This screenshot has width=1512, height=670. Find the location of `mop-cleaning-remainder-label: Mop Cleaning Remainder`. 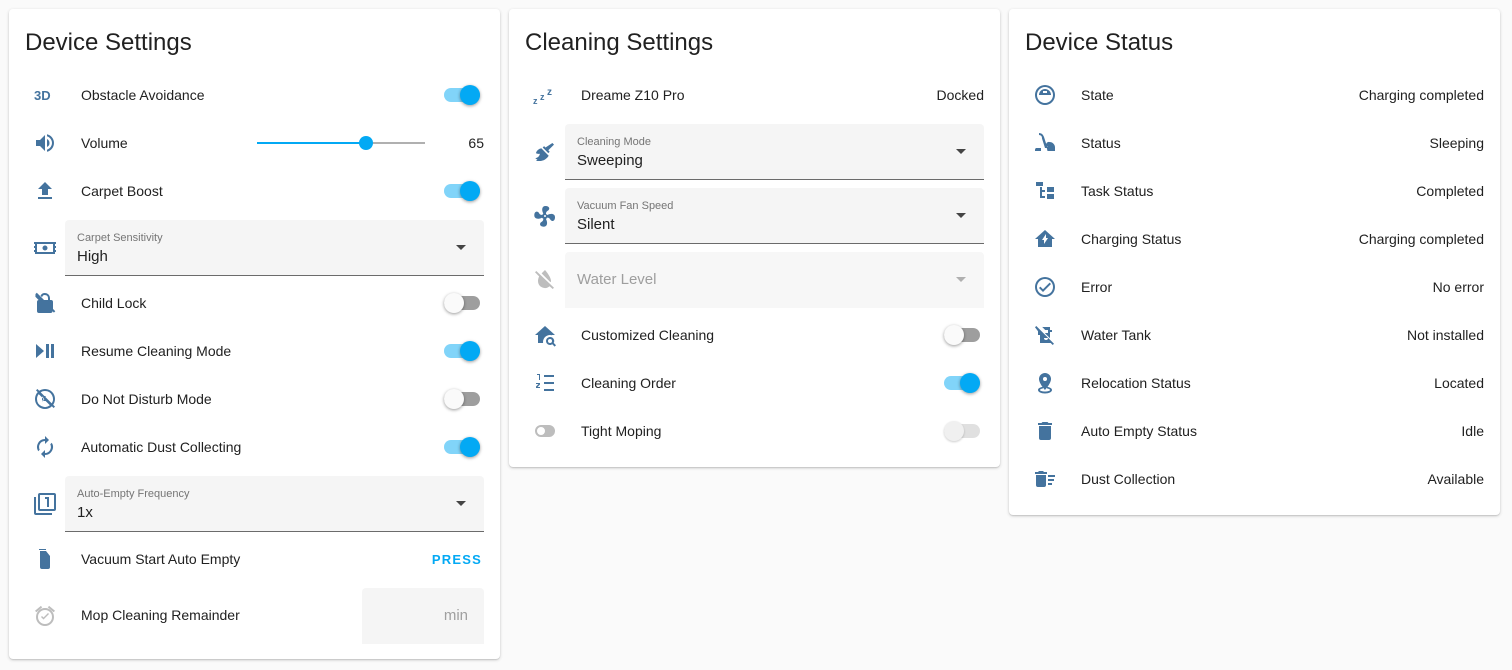

mop-cleaning-remainder-label: Mop Cleaning Remainder is located at coordinates (160, 615).